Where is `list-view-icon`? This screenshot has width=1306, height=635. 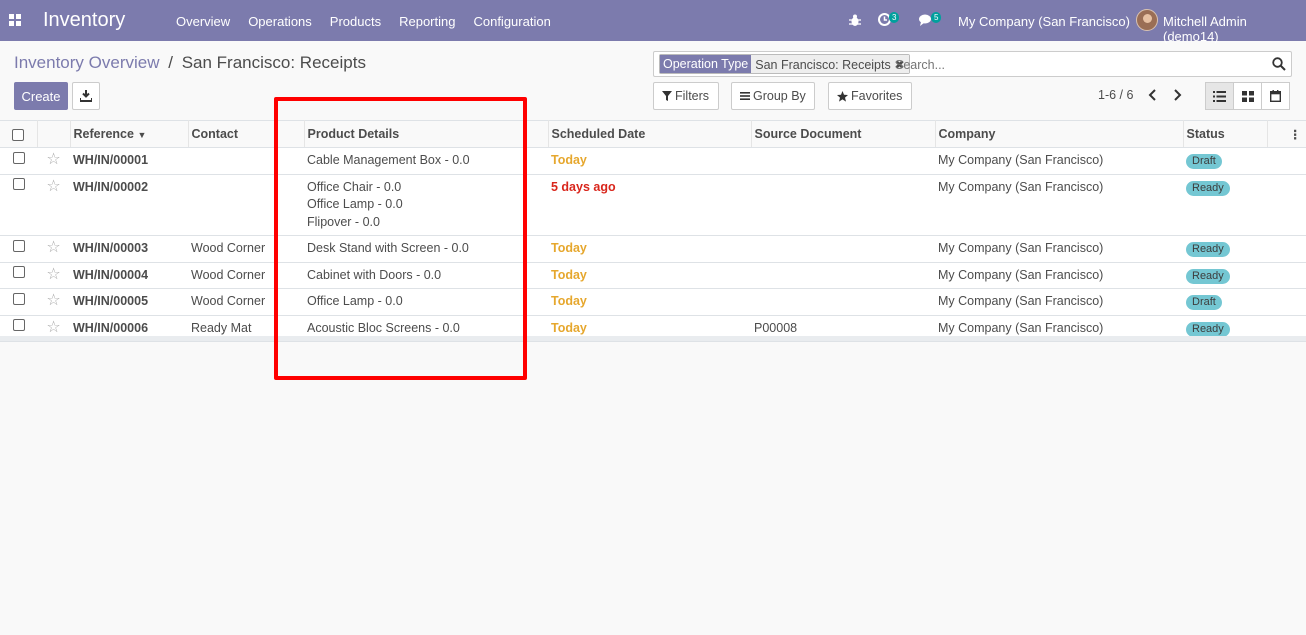 list-view-icon is located at coordinates (1219, 96).